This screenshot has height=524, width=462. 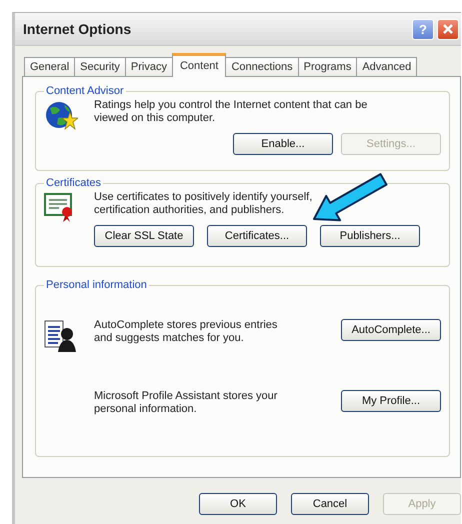 What do you see at coordinates (144, 236) in the screenshot?
I see `button: Clear SSL State` at bounding box center [144, 236].